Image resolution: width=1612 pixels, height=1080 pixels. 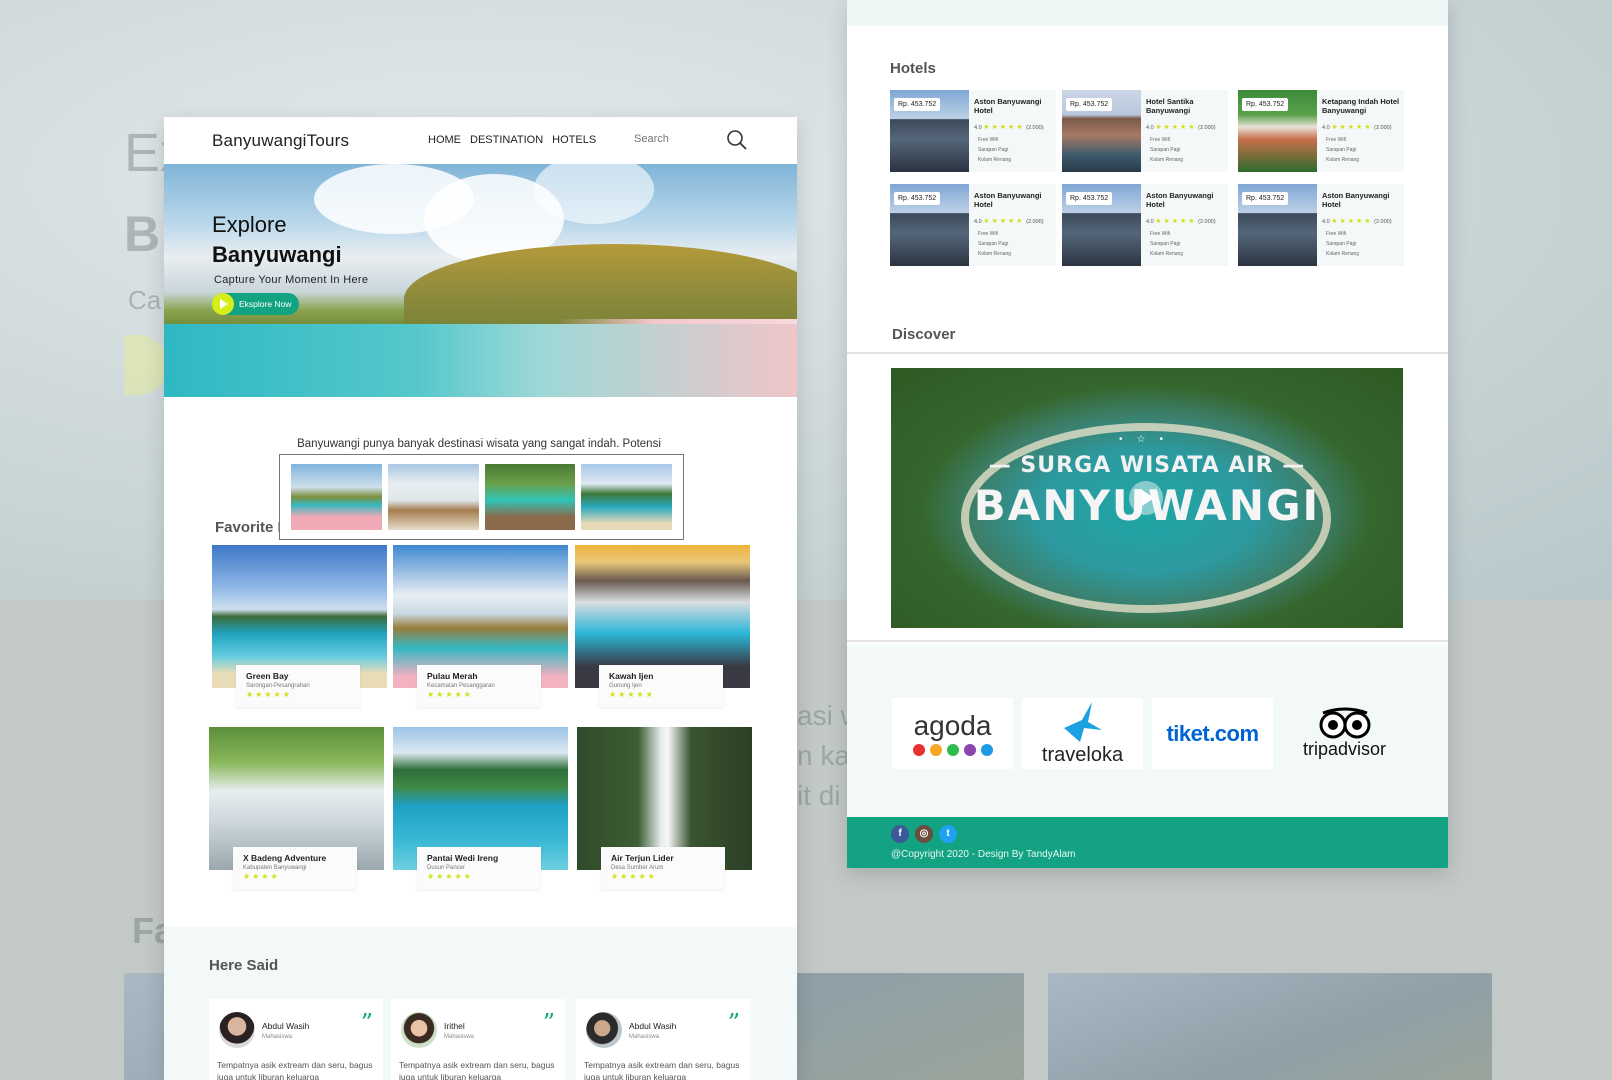 I want to click on destination-card: Green Bay Sarongan-Pesangrahan ★★★★★, so click(x=299, y=626).